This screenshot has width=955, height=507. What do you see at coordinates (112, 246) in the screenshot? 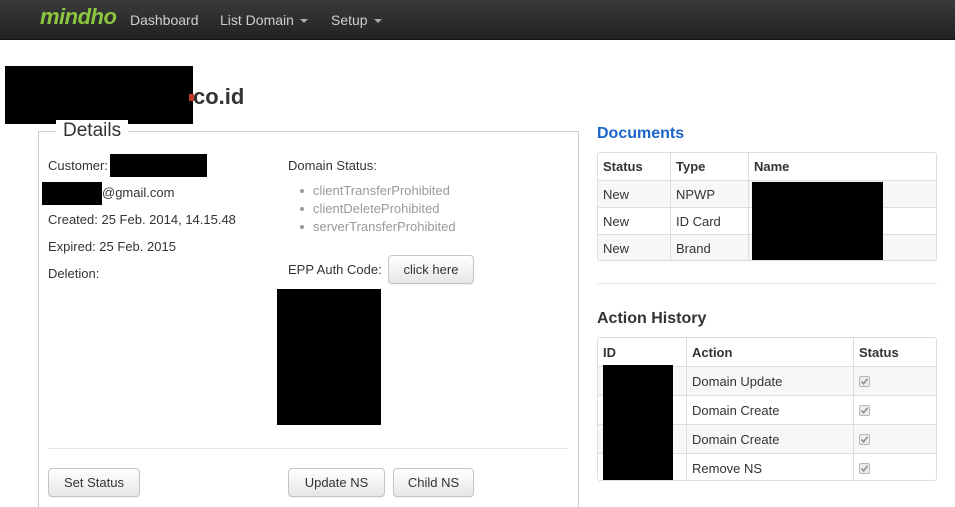
I see `expired-date: Expired: 25 Feb. 2015` at bounding box center [112, 246].